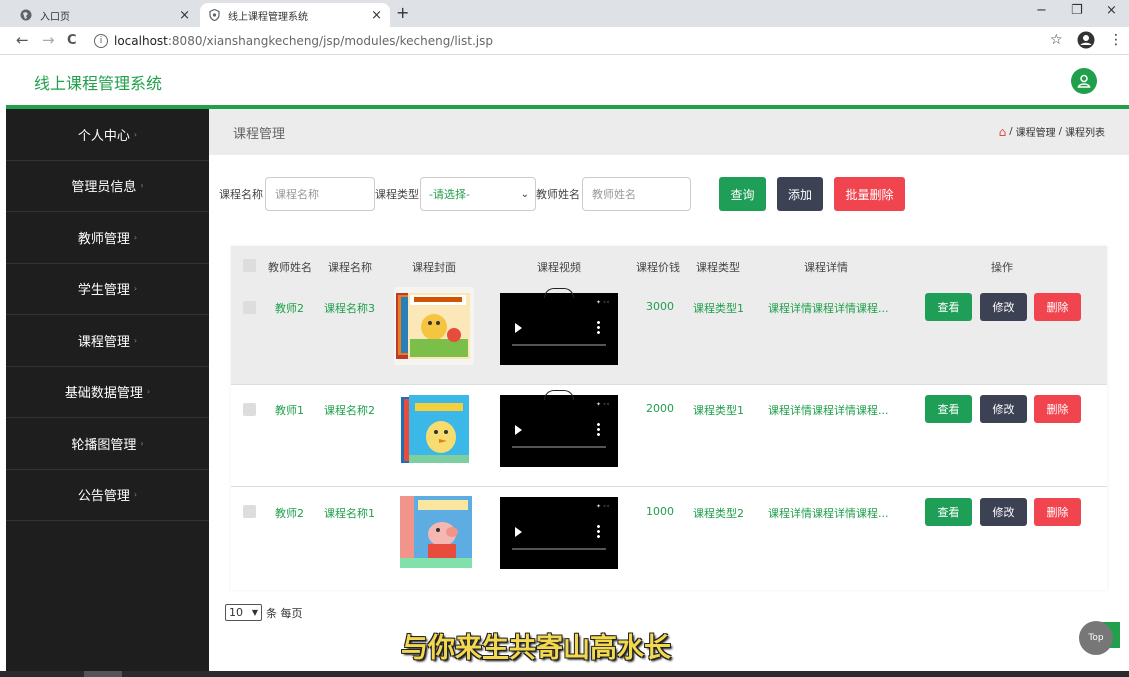 This screenshot has height=677, width=1129. What do you see at coordinates (742, 194) in the screenshot?
I see `query-button: 查询` at bounding box center [742, 194].